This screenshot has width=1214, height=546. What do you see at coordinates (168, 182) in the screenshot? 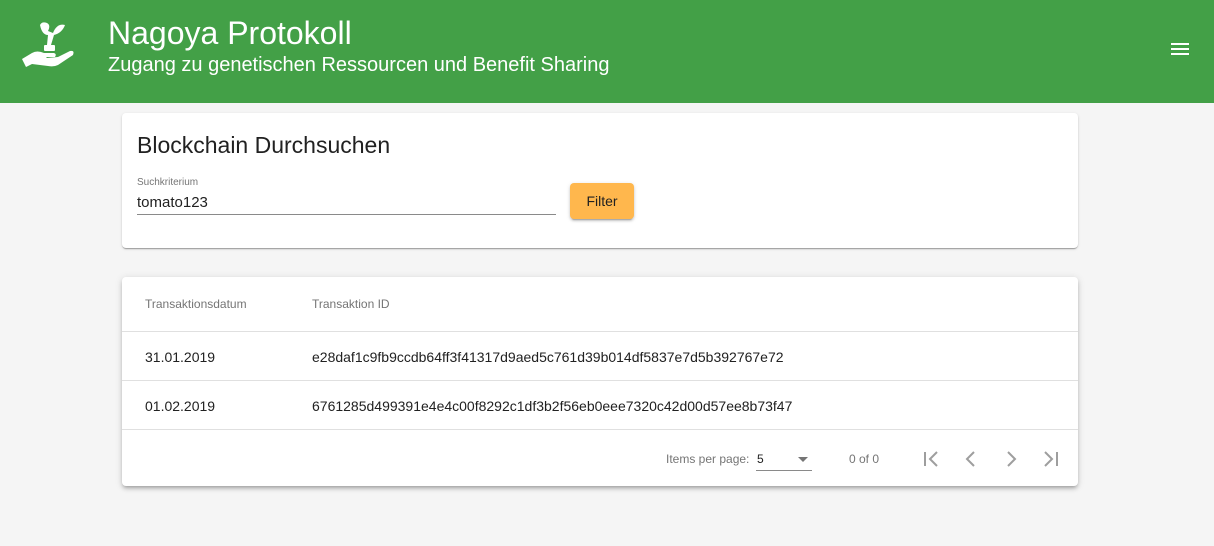
I see `search-field-label: Suchkriterium` at bounding box center [168, 182].